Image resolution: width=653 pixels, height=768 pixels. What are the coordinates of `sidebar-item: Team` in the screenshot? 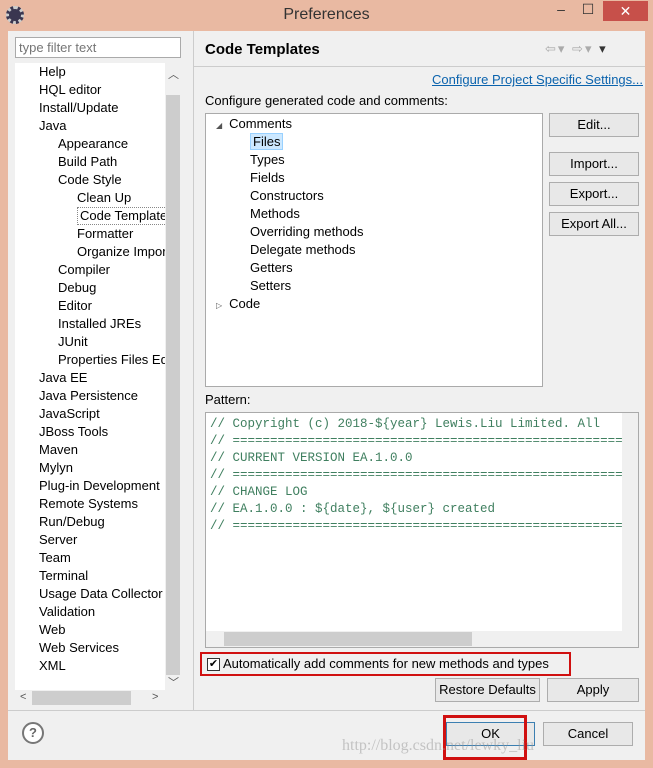 It's located at (55, 558).